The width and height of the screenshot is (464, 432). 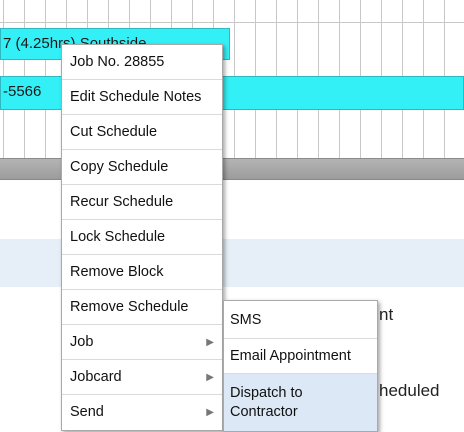 What do you see at coordinates (142, 412) in the screenshot?
I see `menu-item-send: Send ▶` at bounding box center [142, 412].